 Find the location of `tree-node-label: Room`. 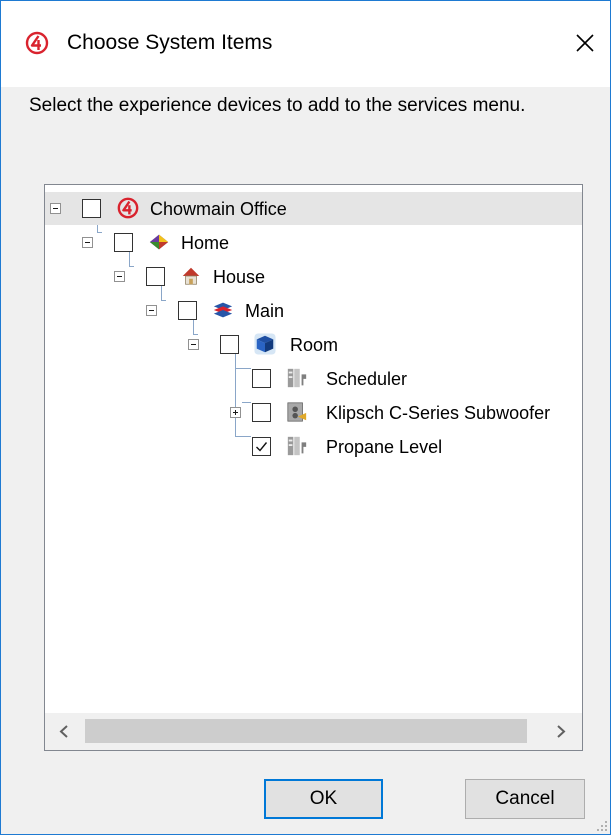

tree-node-label: Room is located at coordinates (314, 345).